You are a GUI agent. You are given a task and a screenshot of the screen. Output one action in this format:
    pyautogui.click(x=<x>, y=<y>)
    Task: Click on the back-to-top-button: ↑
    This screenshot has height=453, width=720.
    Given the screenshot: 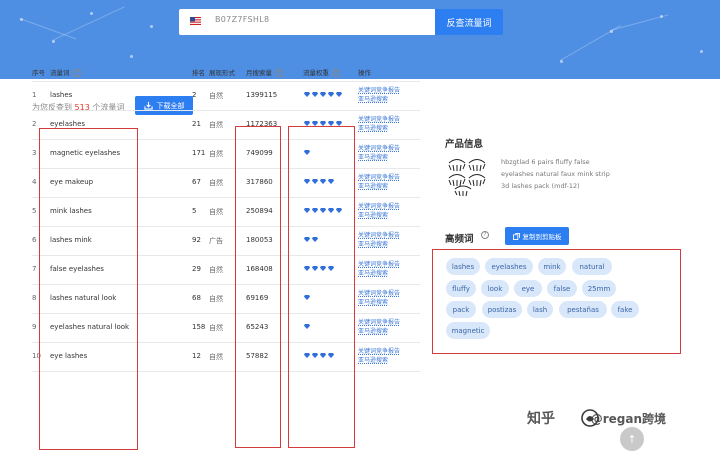 What is the action you would take?
    pyautogui.click(x=632, y=439)
    